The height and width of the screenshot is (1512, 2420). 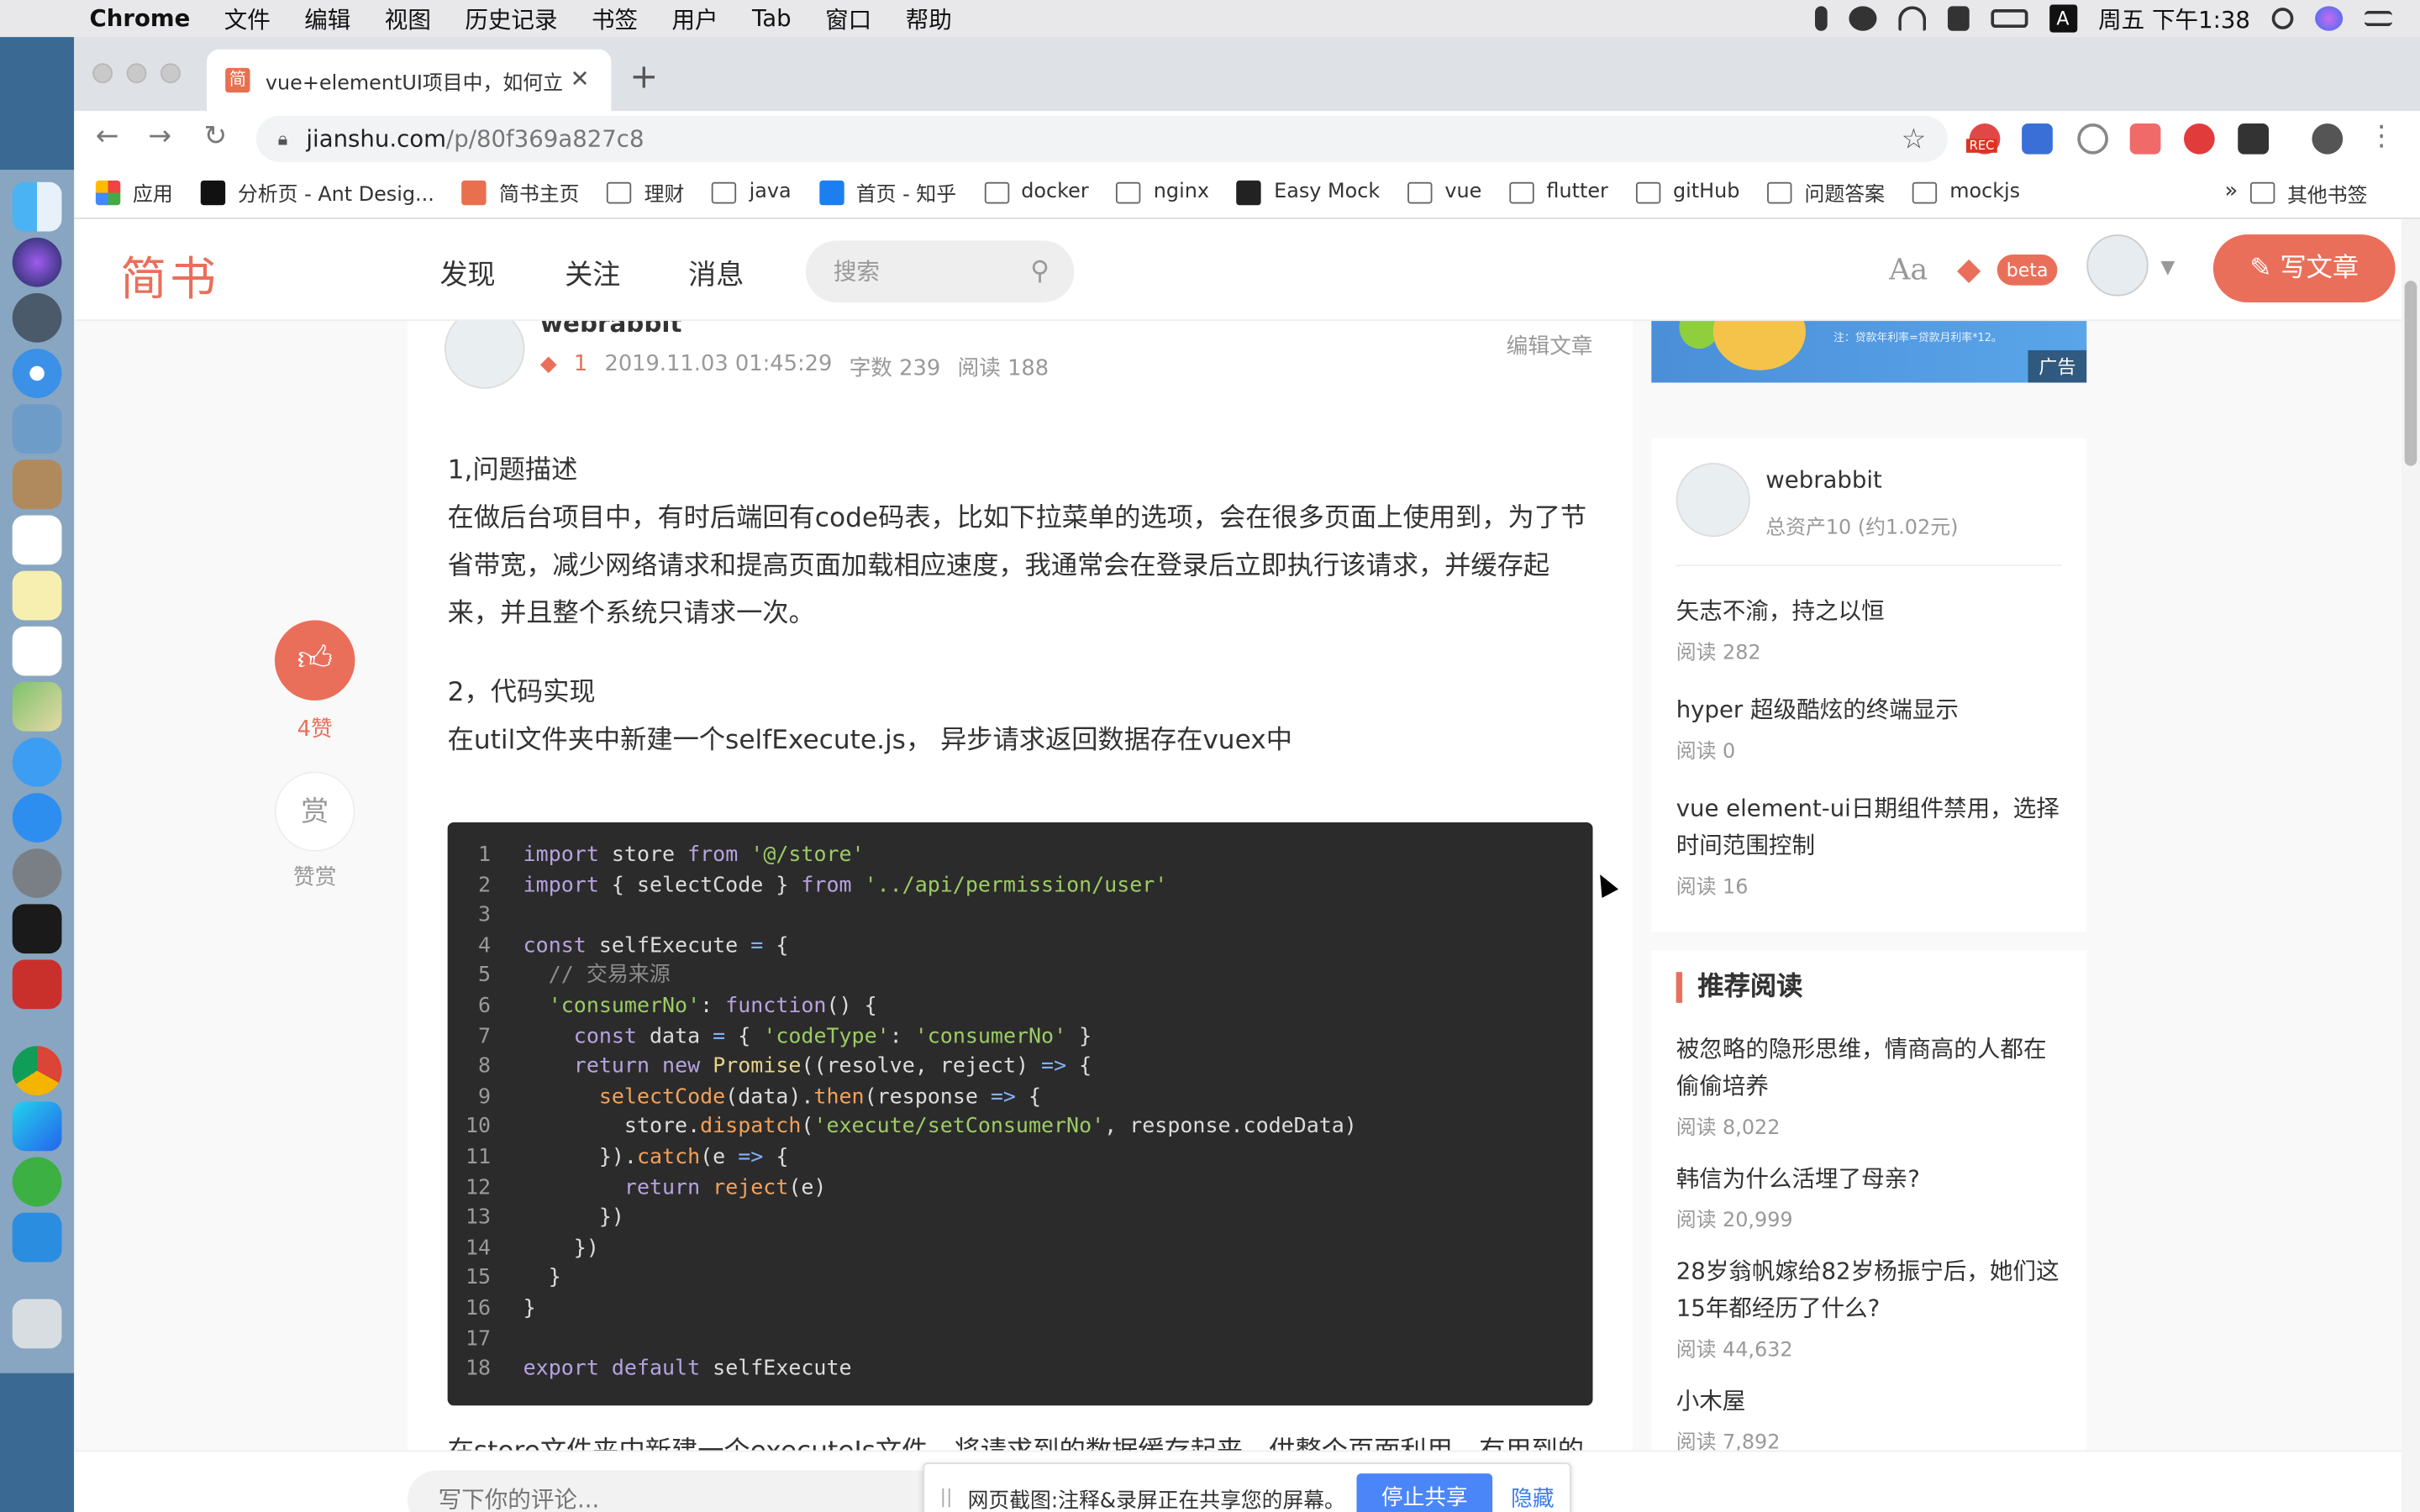 I want to click on font-size-aa-icon: Aa, so click(x=1909, y=269).